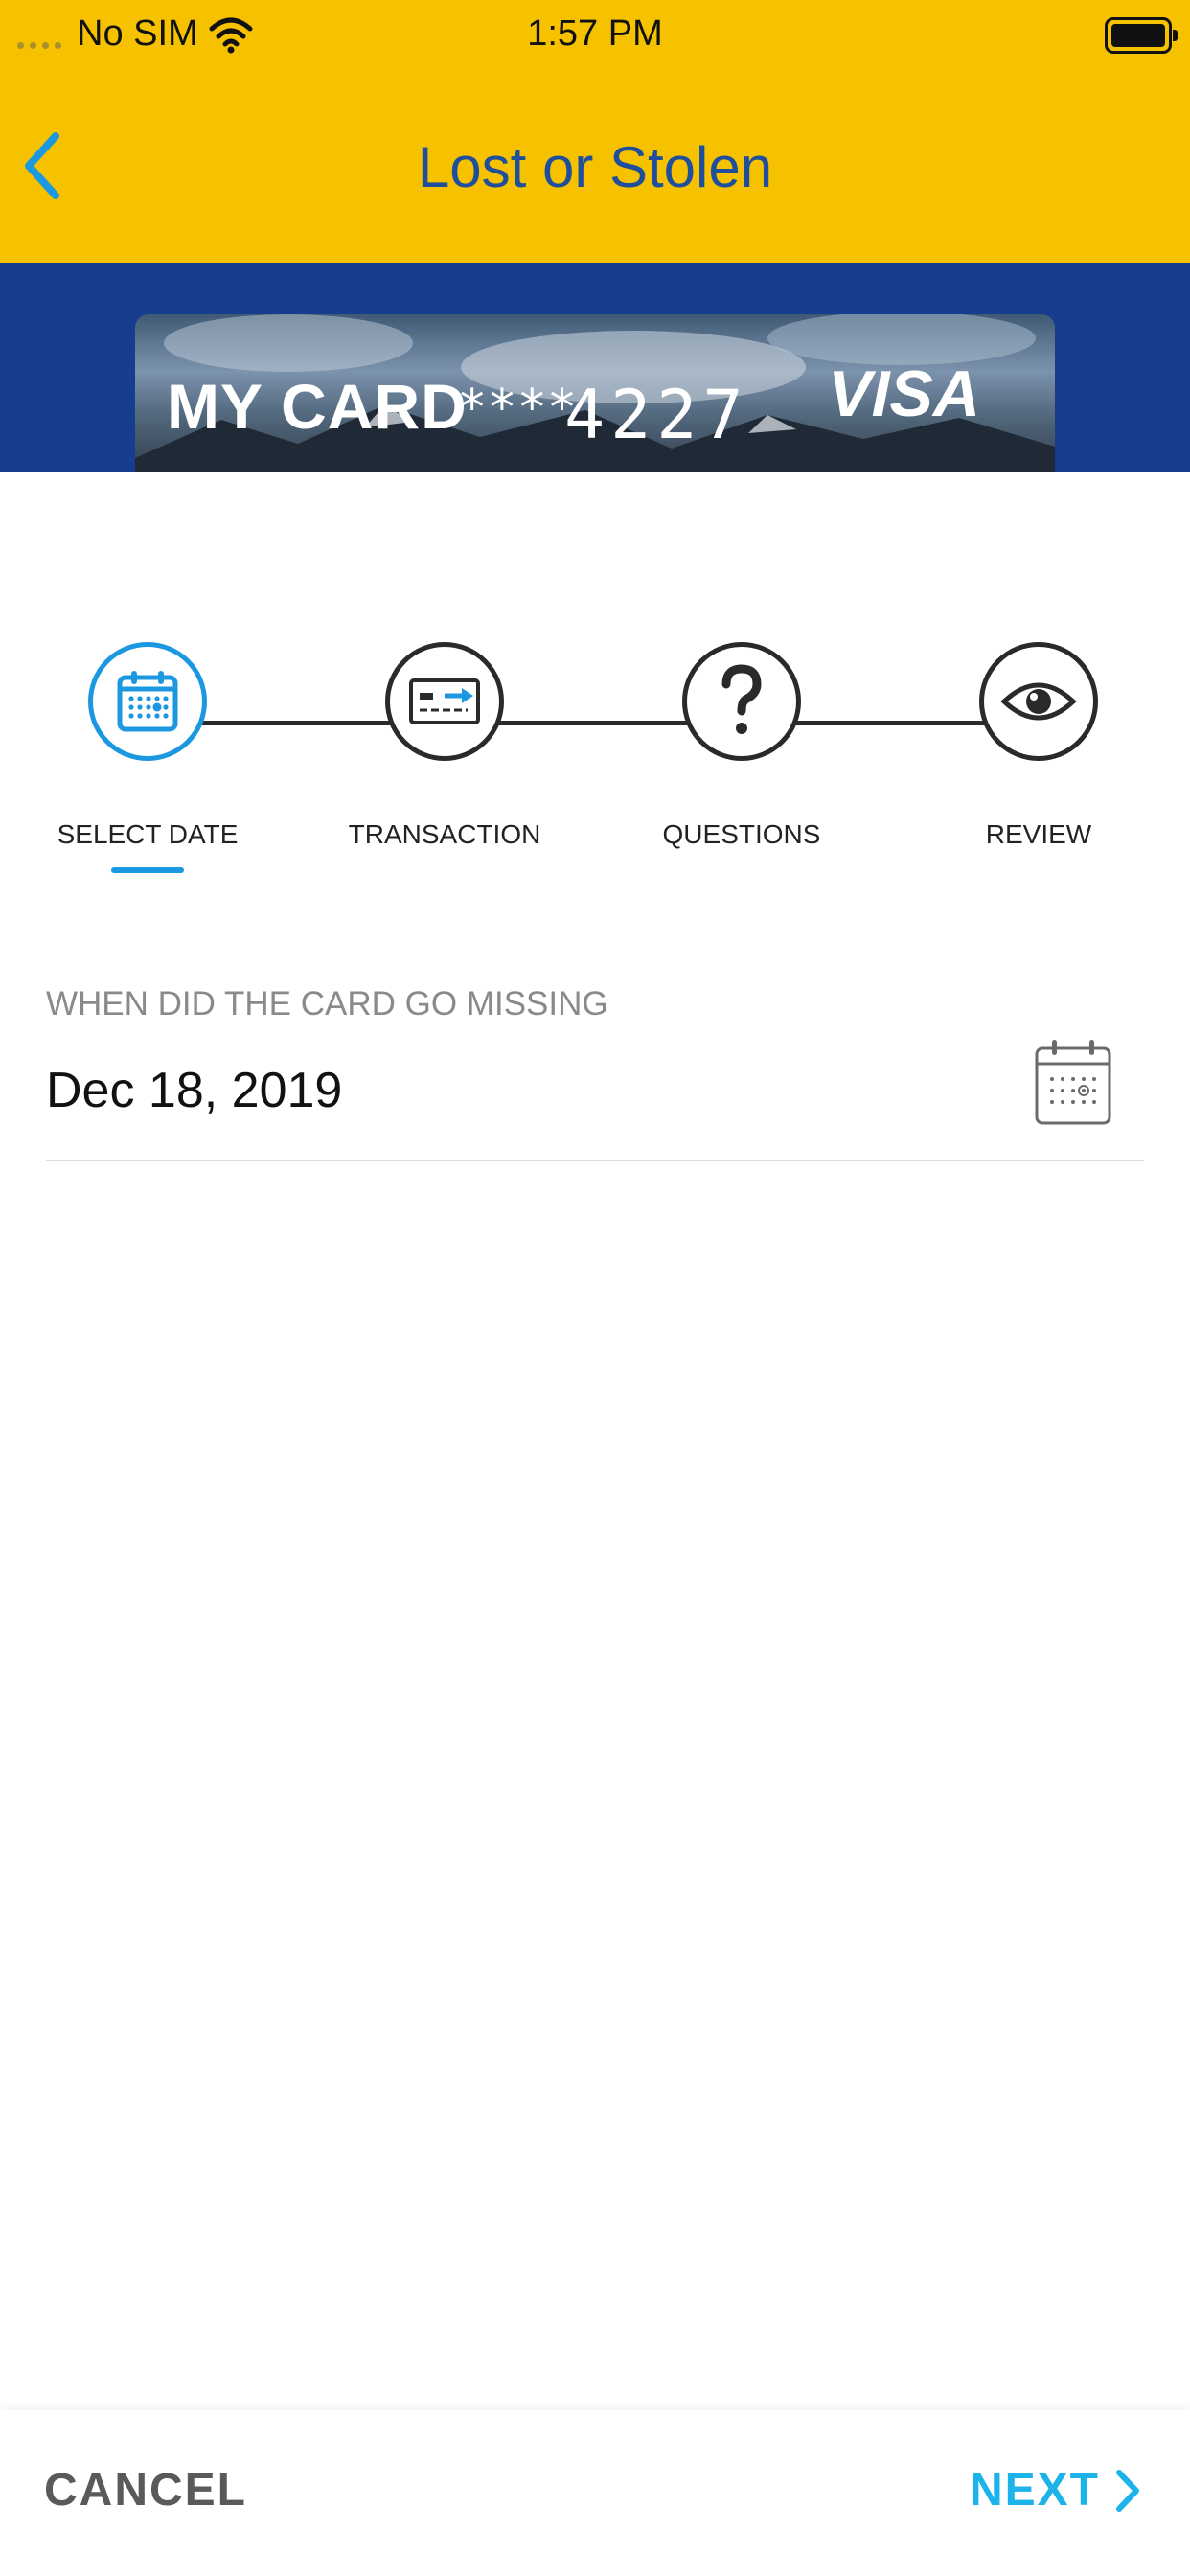 The height and width of the screenshot is (2576, 1190). Describe the element at coordinates (904, 393) in the screenshot. I see `visa-logo: VISA` at that location.